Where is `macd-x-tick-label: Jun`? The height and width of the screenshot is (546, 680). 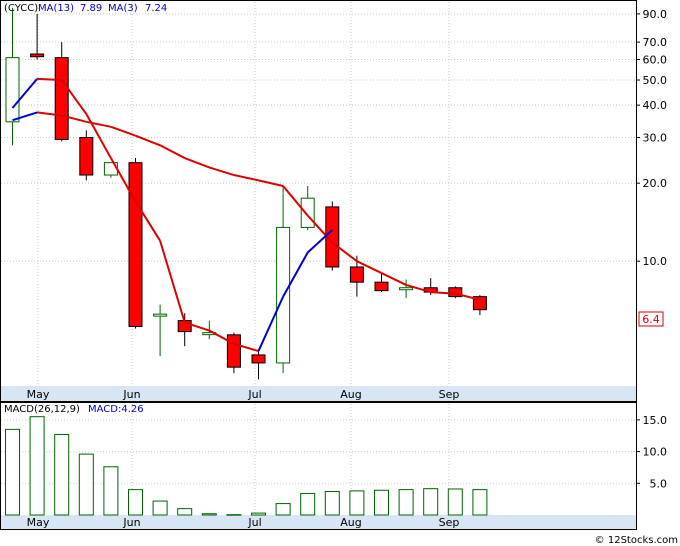
macd-x-tick-label: Jun is located at coordinates (131, 522).